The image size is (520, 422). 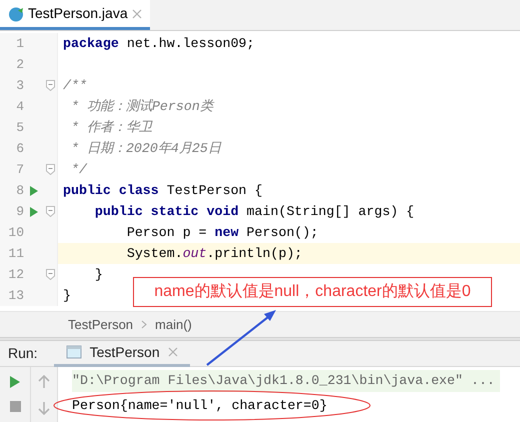 I want to click on line-number: 13, so click(x=15, y=295).